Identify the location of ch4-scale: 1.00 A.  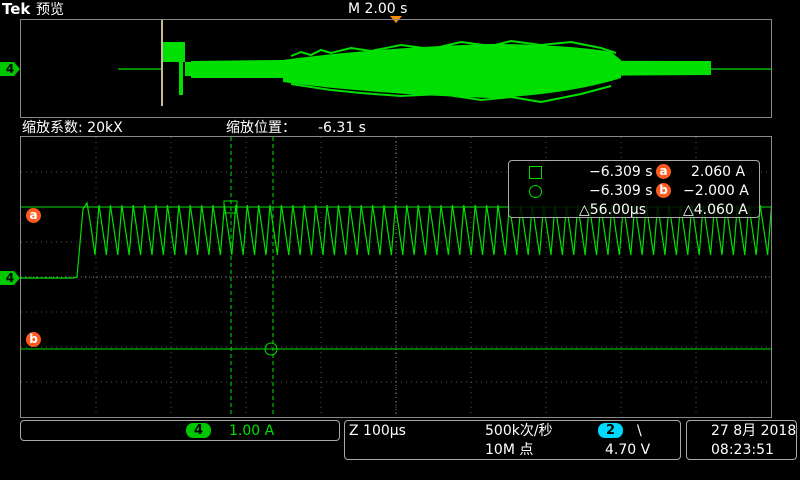
(252, 431).